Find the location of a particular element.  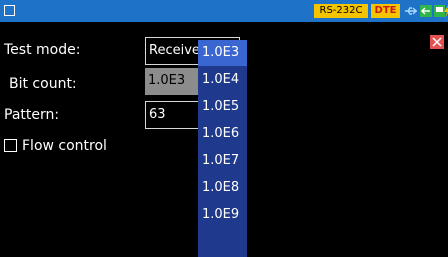

usb-icon is located at coordinates (411, 11).